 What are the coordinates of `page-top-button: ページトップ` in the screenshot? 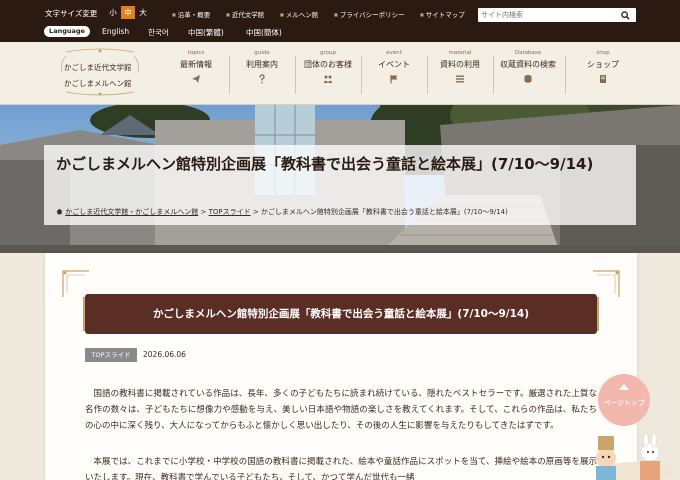 It's located at (624, 400).